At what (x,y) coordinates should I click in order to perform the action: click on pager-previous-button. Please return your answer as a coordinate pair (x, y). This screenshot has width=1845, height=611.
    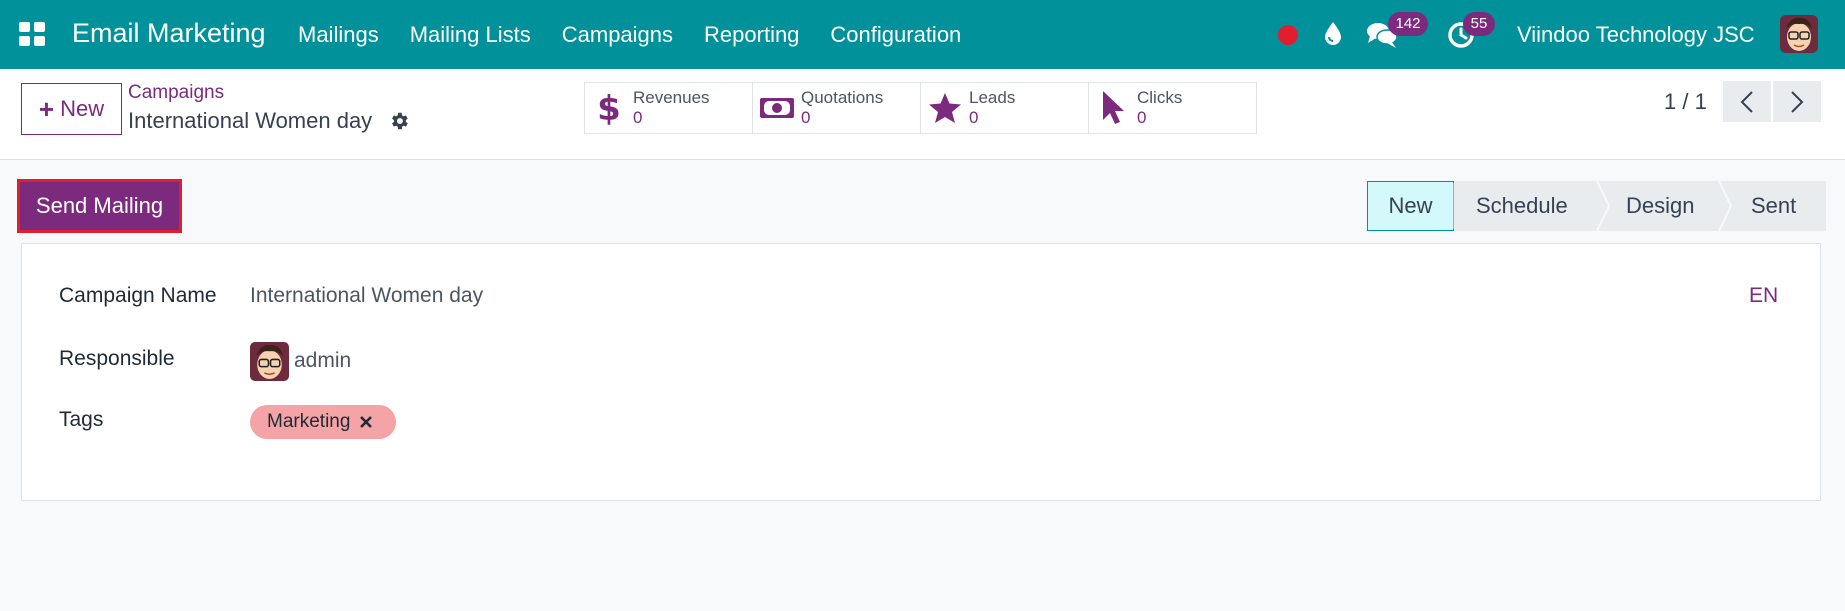
    Looking at the image, I should click on (1747, 101).